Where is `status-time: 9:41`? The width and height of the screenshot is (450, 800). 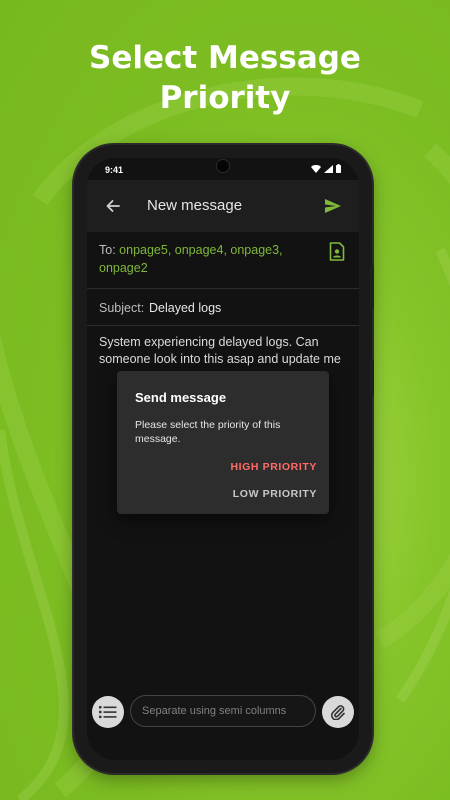
status-time: 9:41 is located at coordinates (114, 170).